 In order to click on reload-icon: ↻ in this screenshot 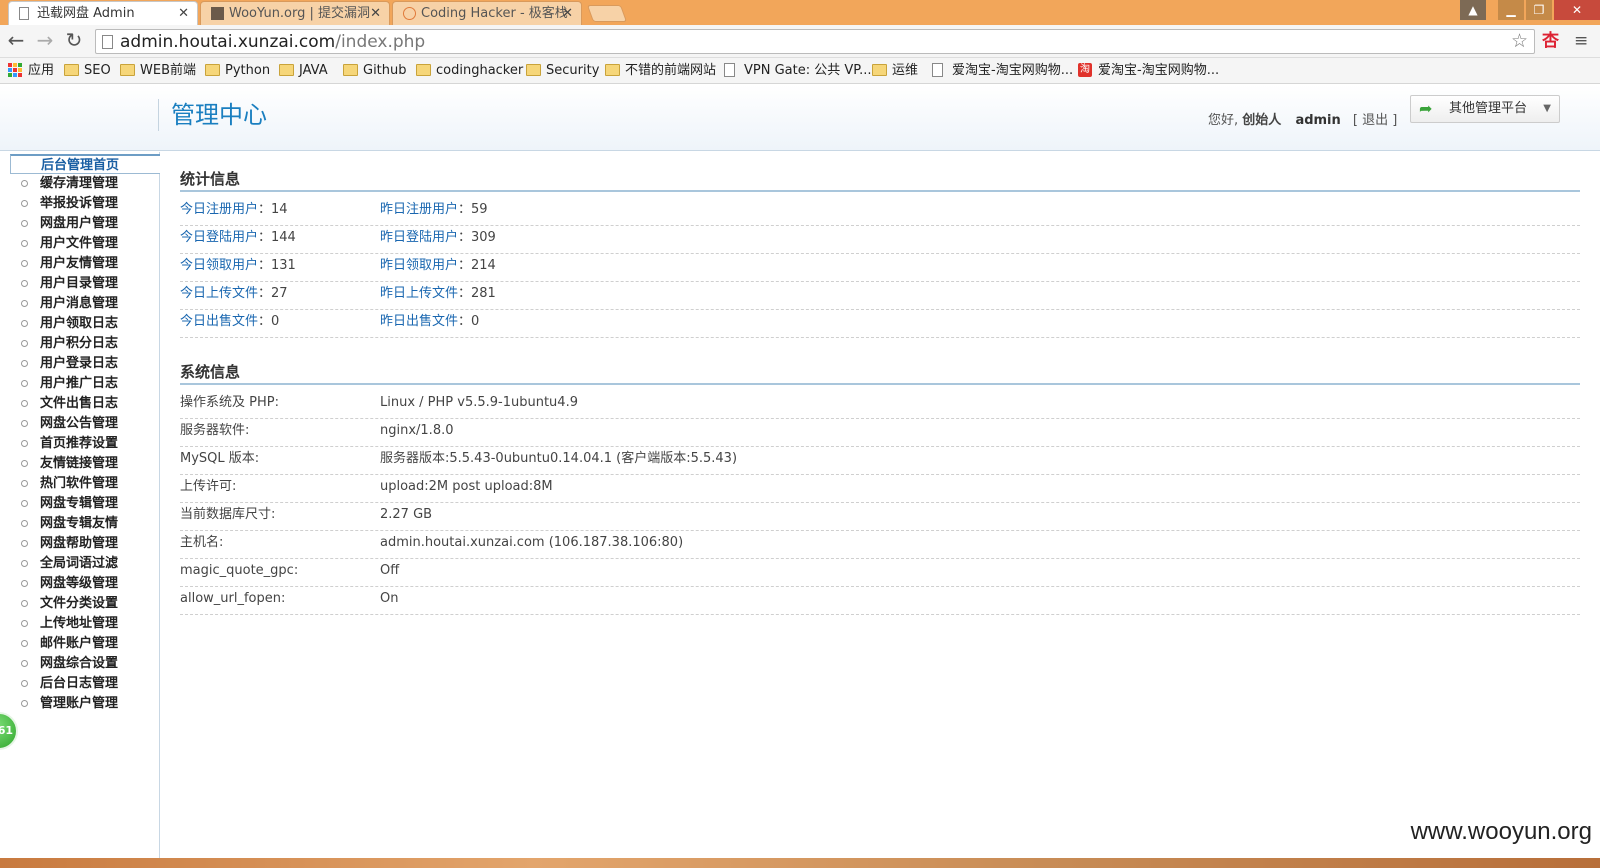, I will do `click(74, 41)`.